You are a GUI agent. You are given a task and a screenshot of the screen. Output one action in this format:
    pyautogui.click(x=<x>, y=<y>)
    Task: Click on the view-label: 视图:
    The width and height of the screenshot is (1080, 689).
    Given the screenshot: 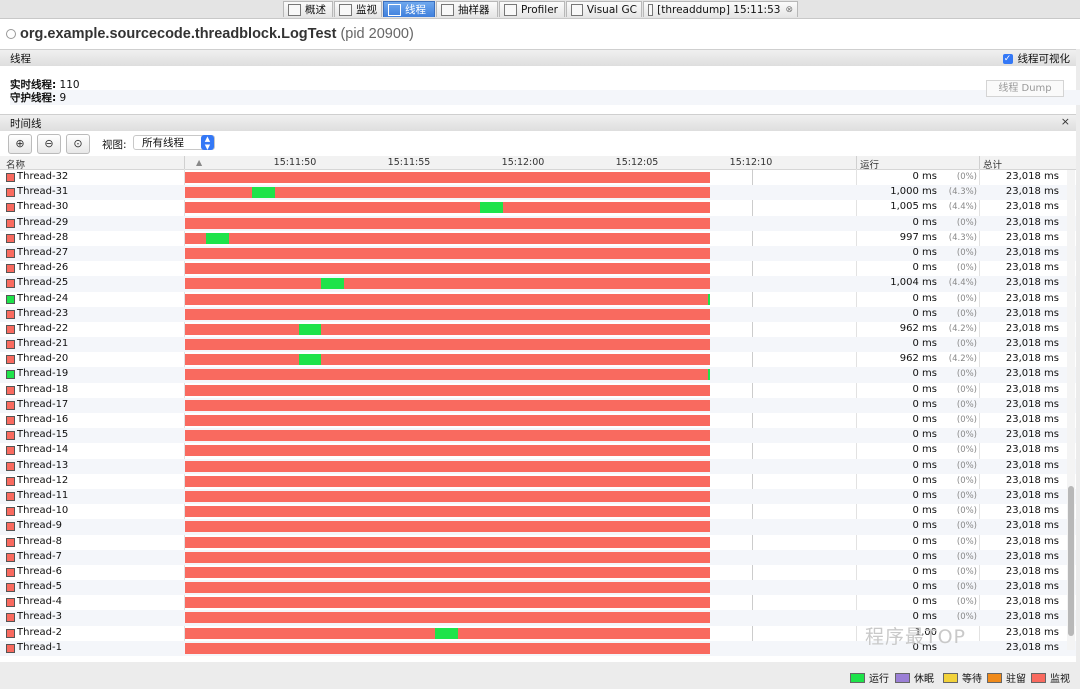 What is the action you would take?
    pyautogui.click(x=114, y=145)
    